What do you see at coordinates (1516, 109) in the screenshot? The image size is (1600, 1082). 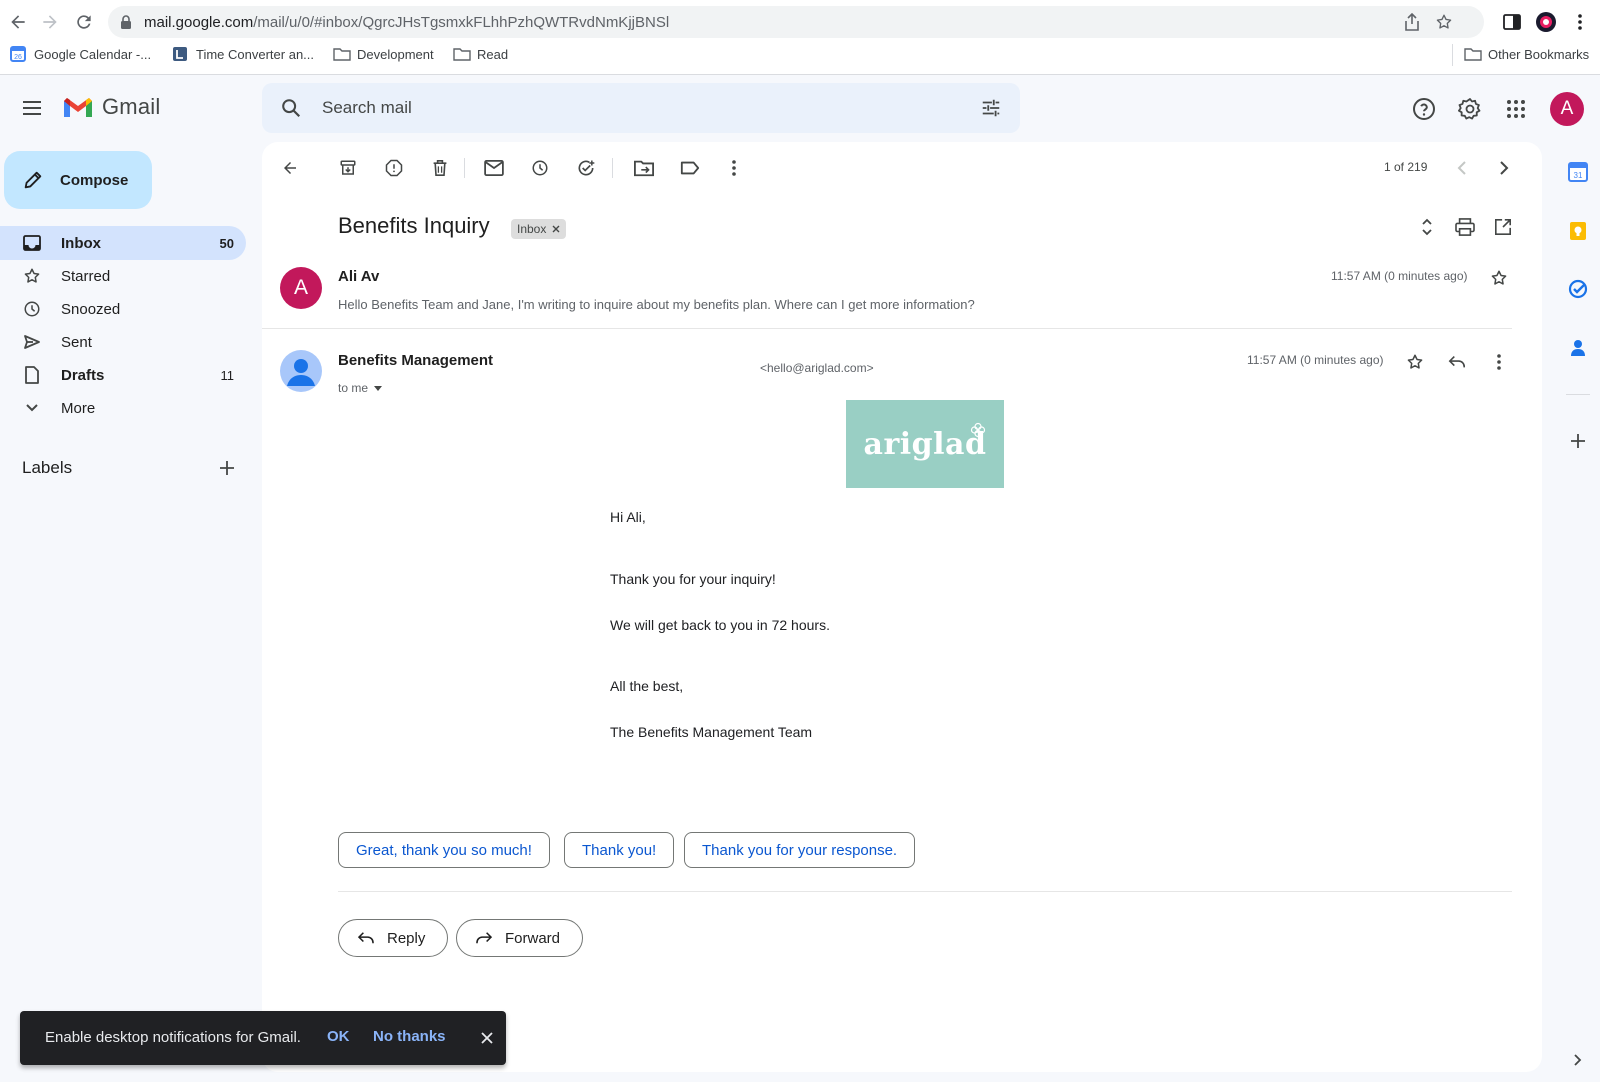 I see `apps-grid-icon` at bounding box center [1516, 109].